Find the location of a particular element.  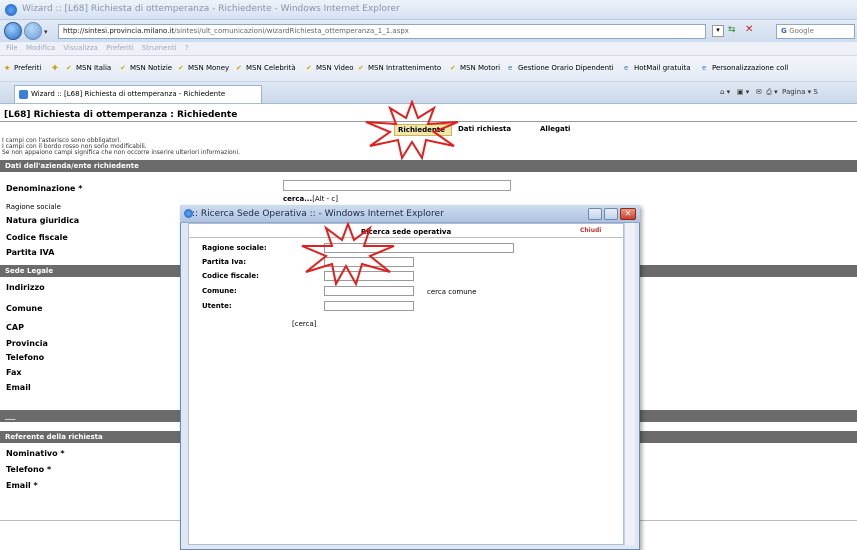

page-icon is located at coordinates (23, 94).